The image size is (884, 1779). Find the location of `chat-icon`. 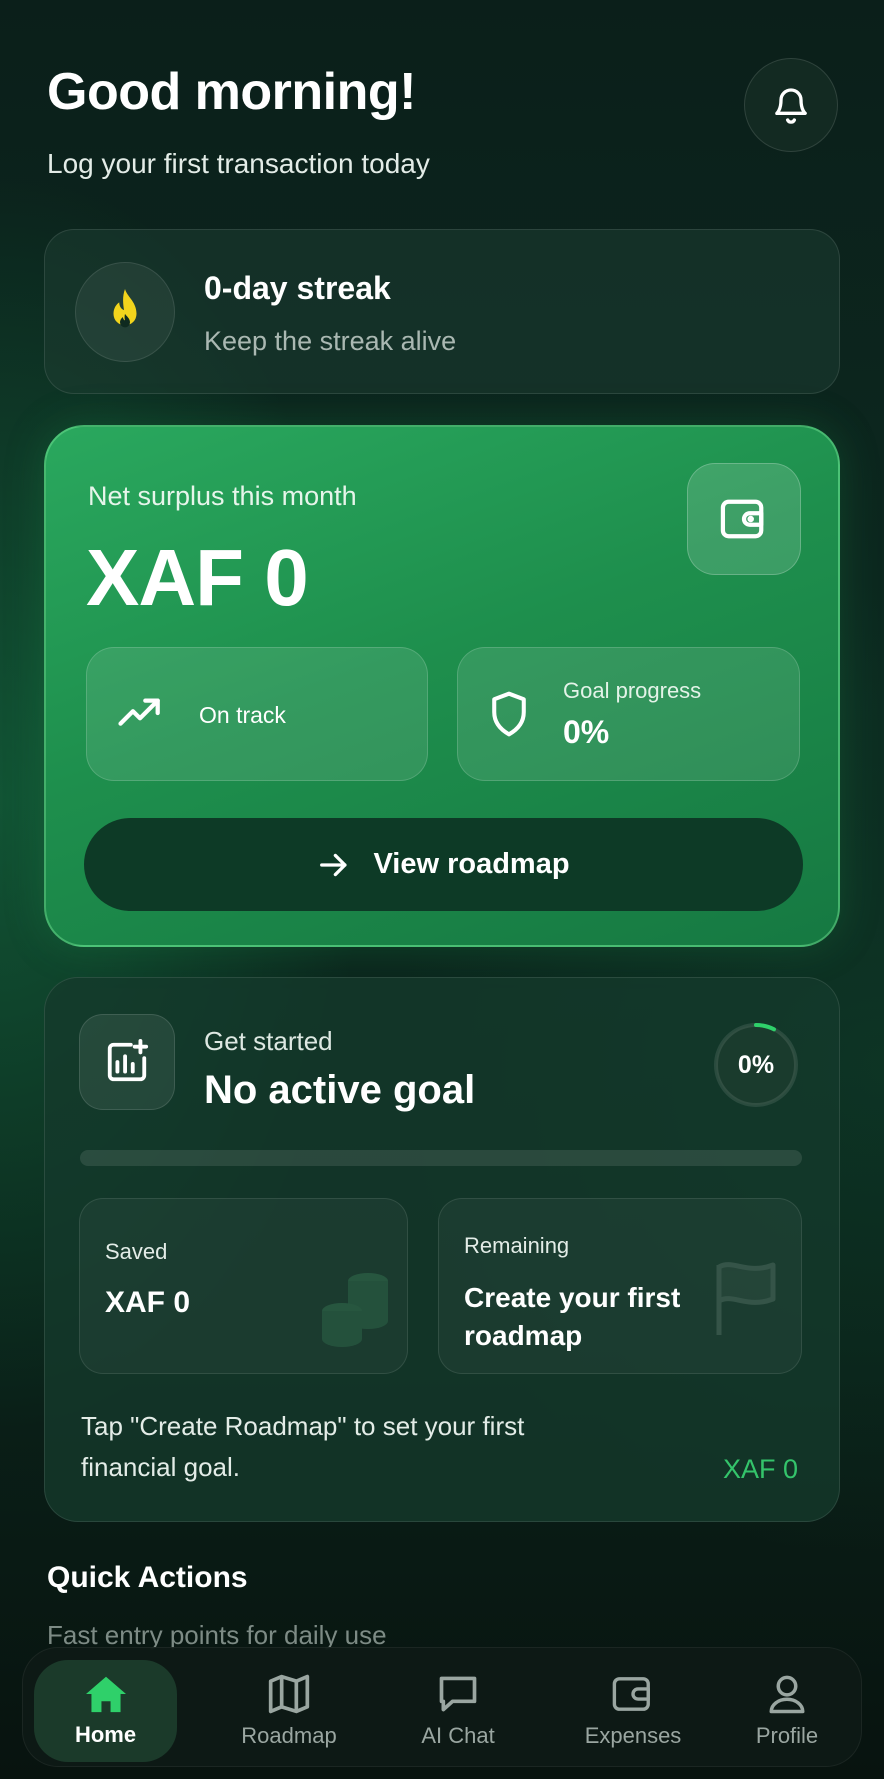

chat-icon is located at coordinates (458, 1694).